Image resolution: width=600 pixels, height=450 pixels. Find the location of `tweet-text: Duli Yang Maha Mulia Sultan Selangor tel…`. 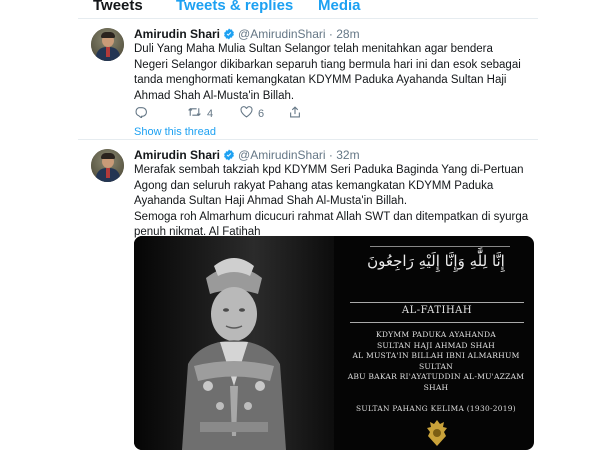

tweet-text: Duli Yang Maha Mulia Sultan Selangor tel… is located at coordinates (327, 72).